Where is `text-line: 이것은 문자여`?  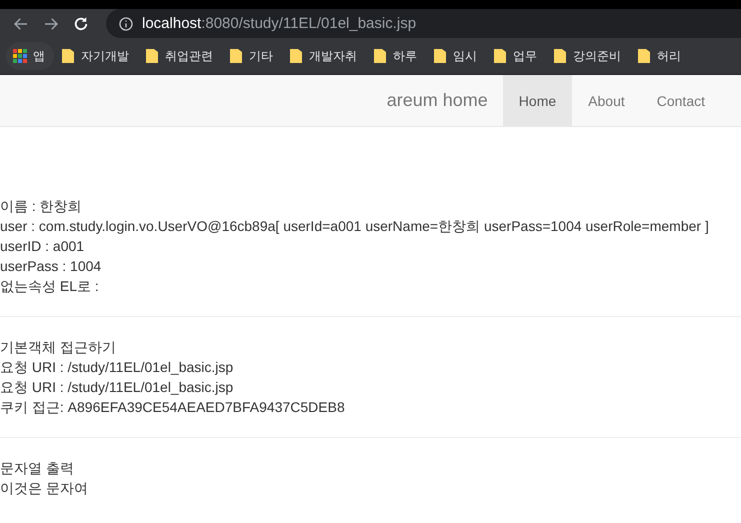 text-line: 이것은 문자여 is located at coordinates (44, 488).